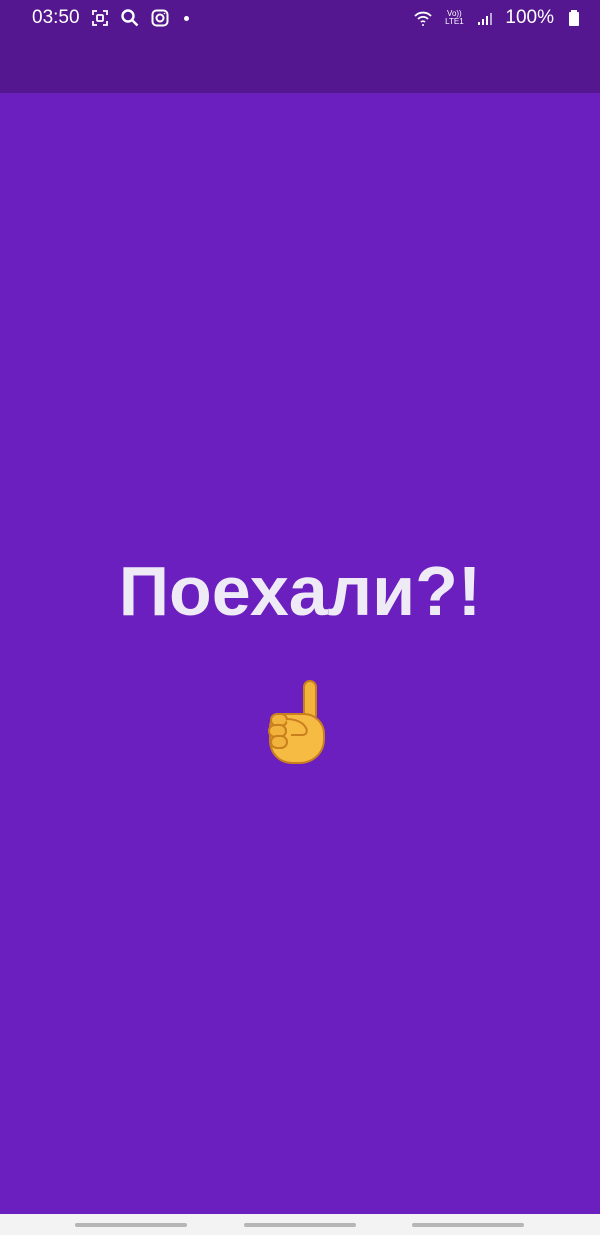  Describe the element at coordinates (300, 18) in the screenshot. I see `status-bar: 03:50 Vo)) LTE1 100%` at that location.